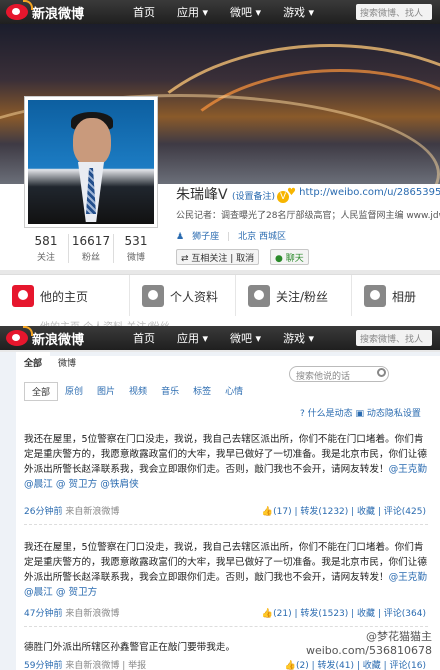 This screenshot has height=670, width=440. I want to click on filter-music: 音乐, so click(170, 391).